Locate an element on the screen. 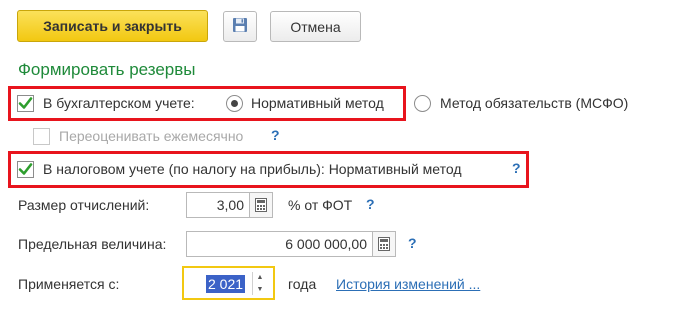 The image size is (673, 314). save-button is located at coordinates (240, 26).